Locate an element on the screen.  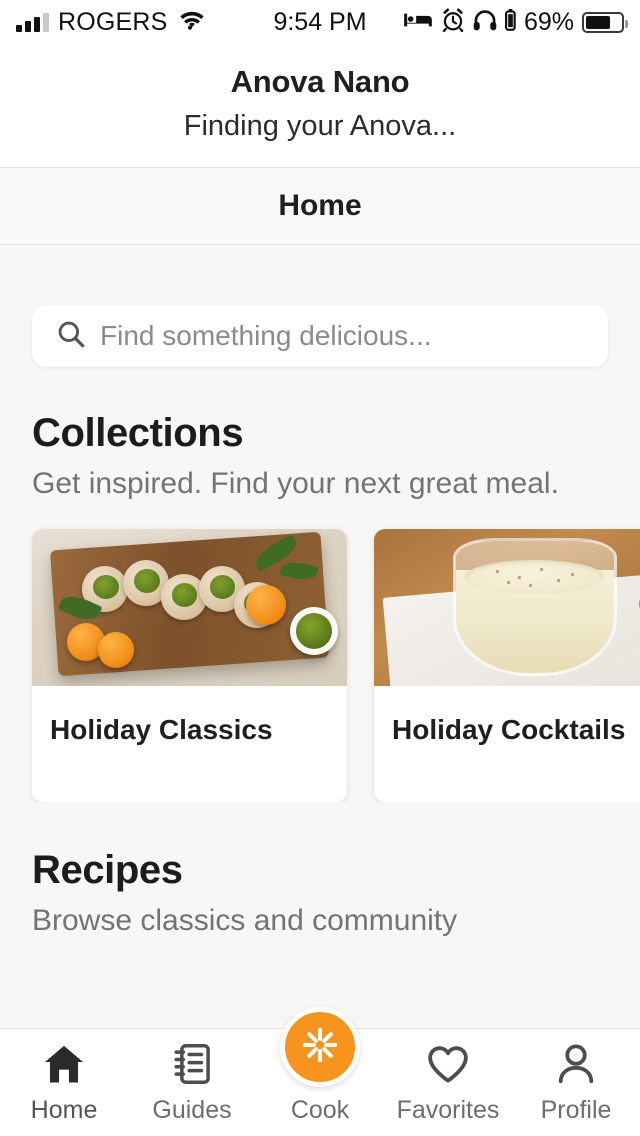
collections-title: Collections is located at coordinates (138, 433).